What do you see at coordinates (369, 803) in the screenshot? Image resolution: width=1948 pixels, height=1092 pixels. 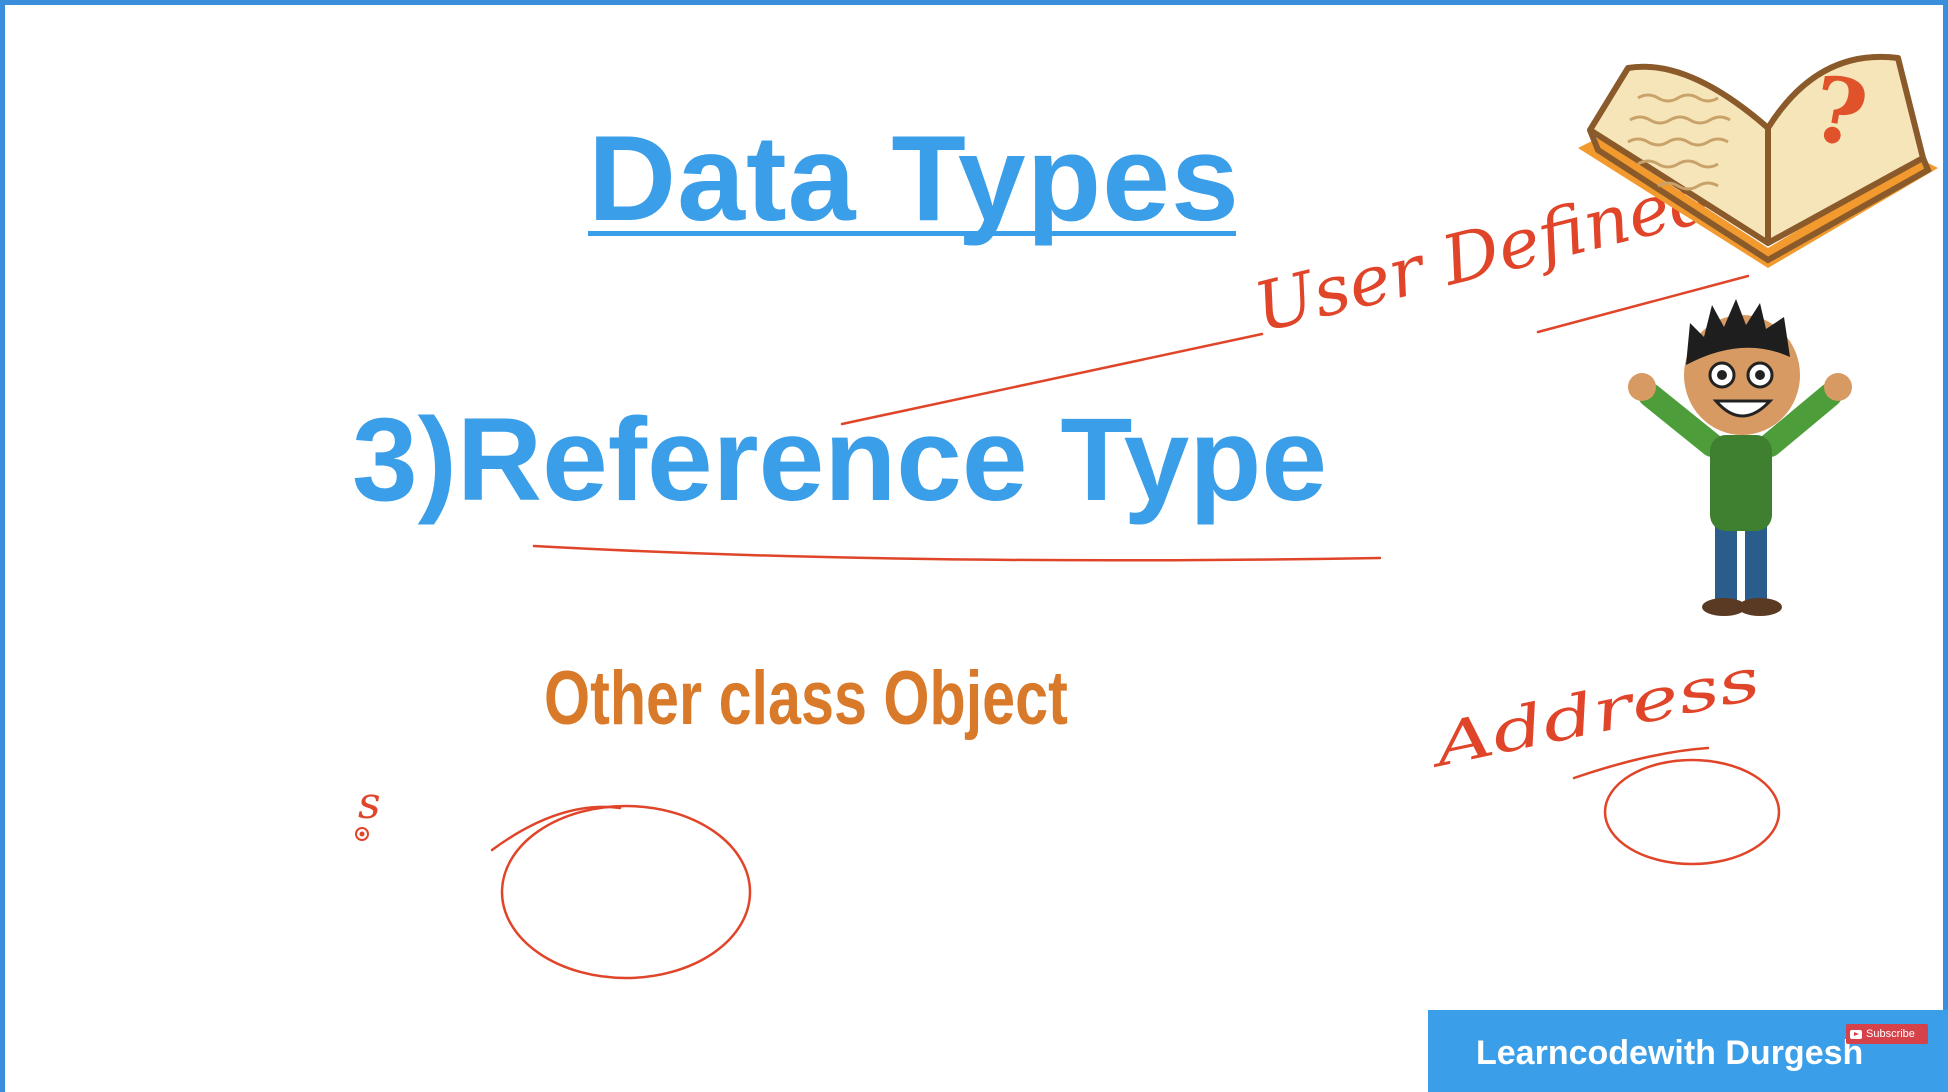 I see `s-annotation: s` at bounding box center [369, 803].